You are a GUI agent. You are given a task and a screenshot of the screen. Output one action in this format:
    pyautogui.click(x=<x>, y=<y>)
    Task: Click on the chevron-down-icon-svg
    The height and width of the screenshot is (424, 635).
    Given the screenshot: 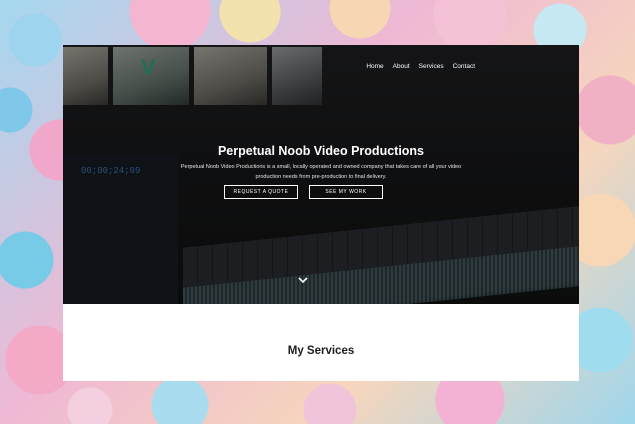 What is the action you would take?
    pyautogui.click(x=303, y=280)
    